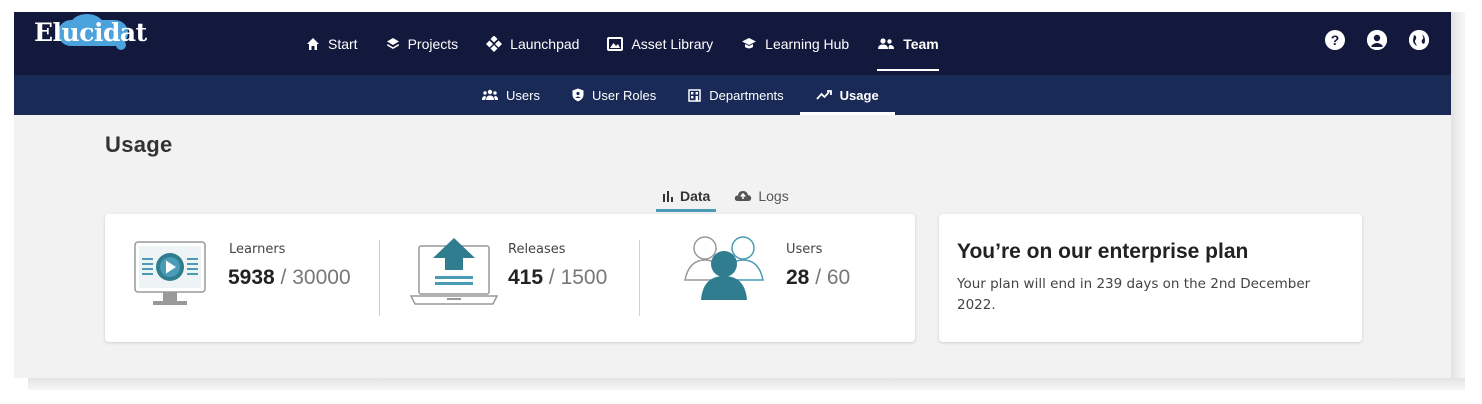  I want to click on learners-limit: 30000, so click(321, 277).